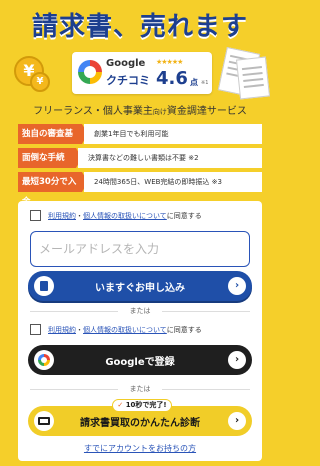  I want to click on rating-stars: ★★★★★, so click(169, 62).